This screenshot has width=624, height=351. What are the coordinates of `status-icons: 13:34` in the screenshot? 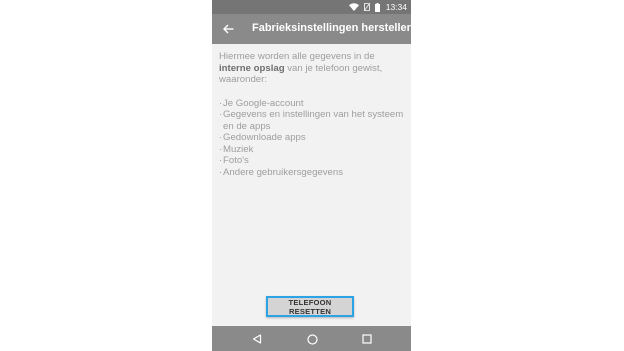 It's located at (377, 7).